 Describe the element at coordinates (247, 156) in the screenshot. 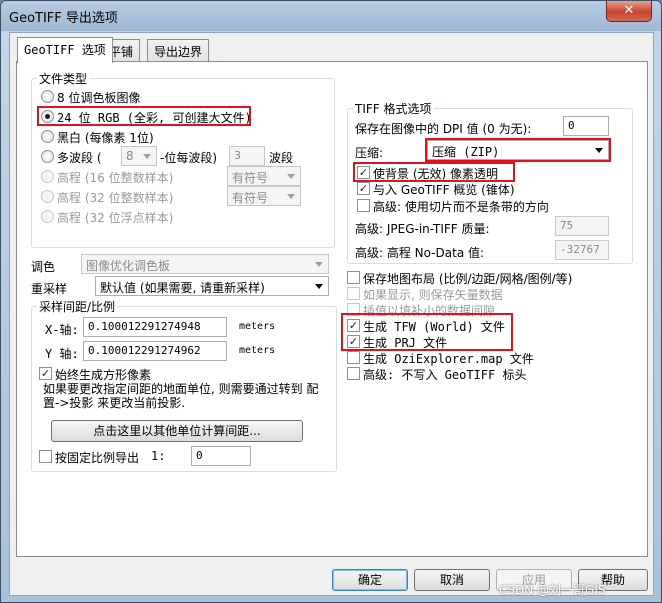

I see `multiband-count-spinner: 3` at that location.